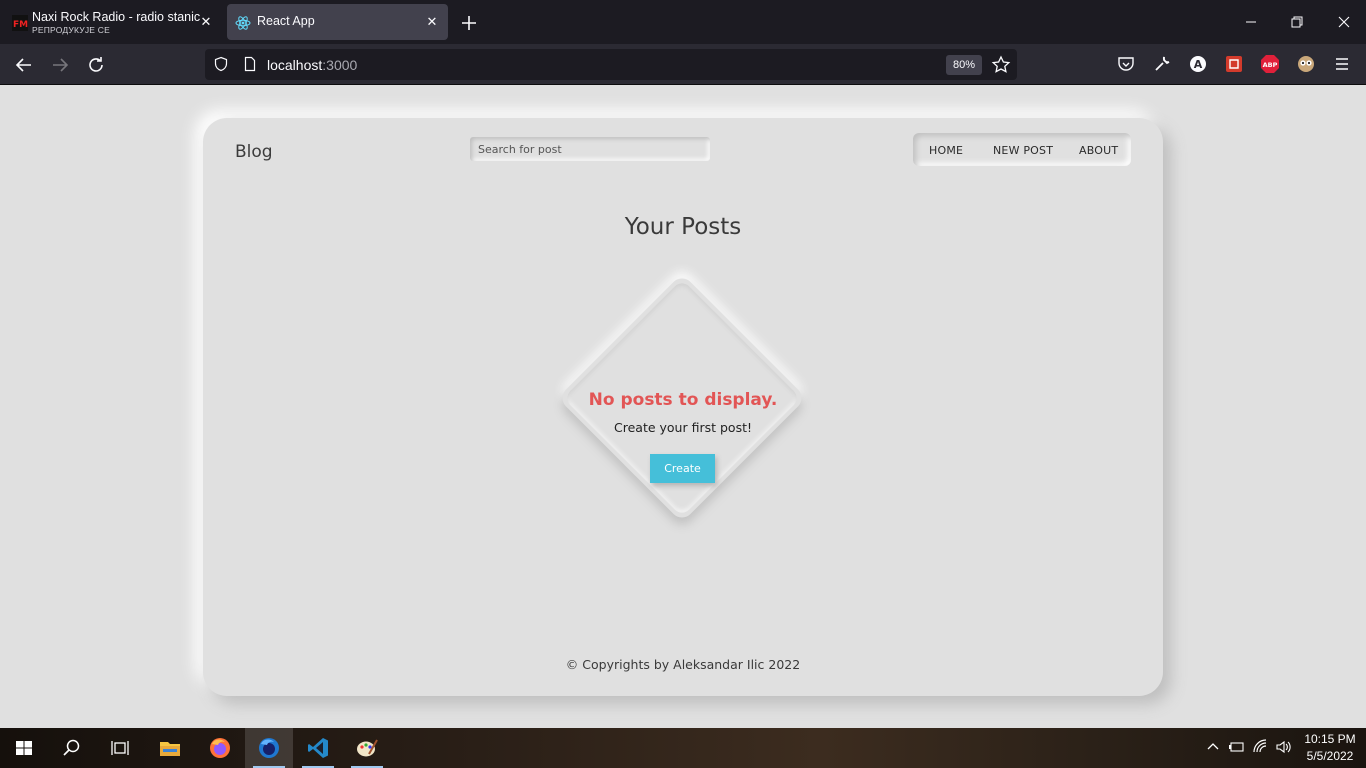 The width and height of the screenshot is (1366, 768). I want to click on fm-radio-icon: FM, so click(20, 23).